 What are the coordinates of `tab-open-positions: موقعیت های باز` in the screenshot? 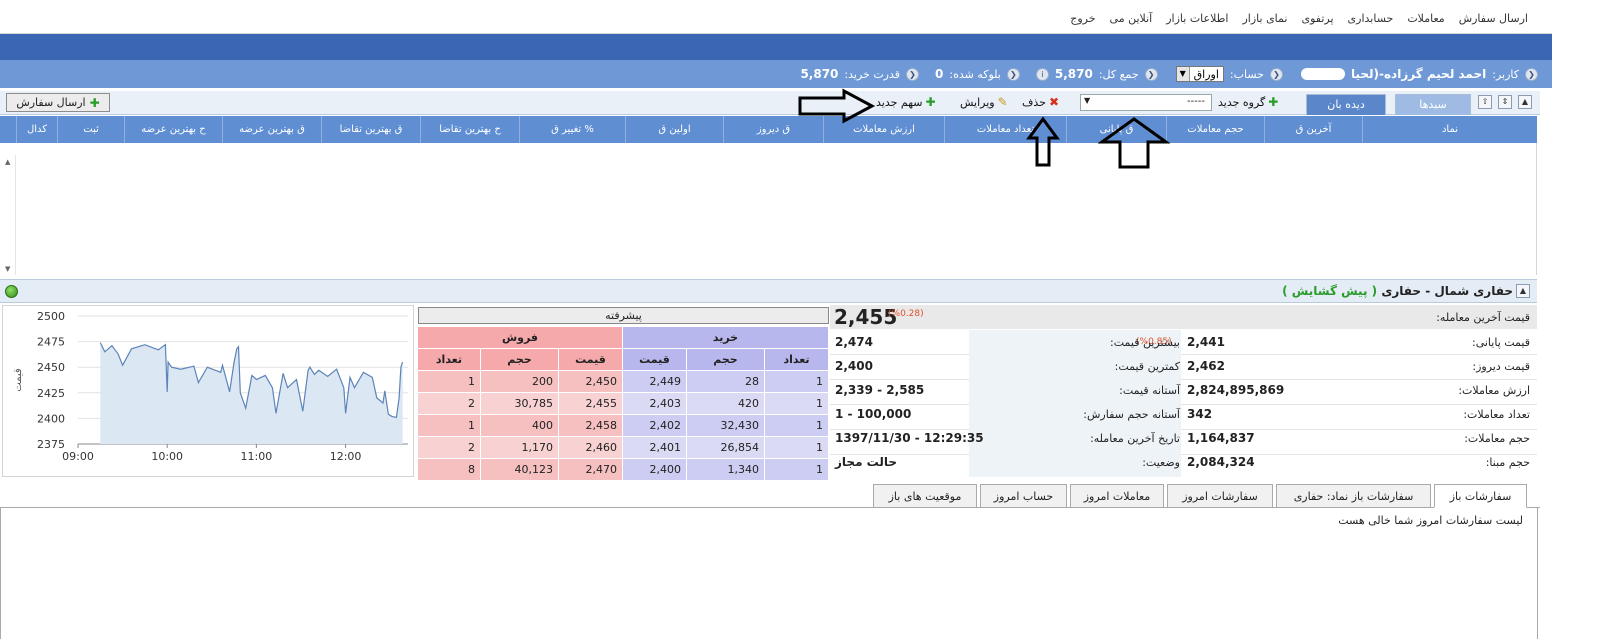 It's located at (925, 496).